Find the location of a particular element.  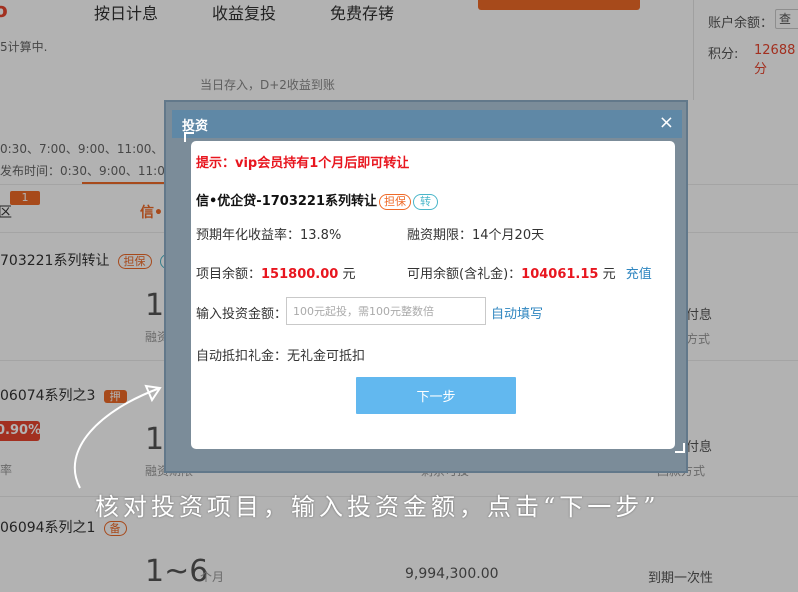

project-balance-label: 项目余额： is located at coordinates (229, 274).